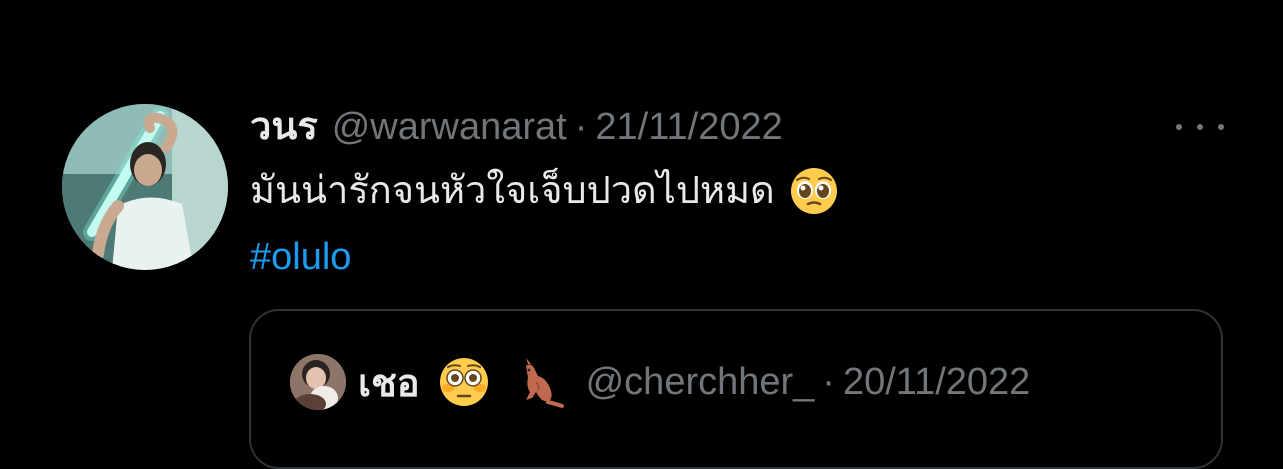  Describe the element at coordinates (464, 382) in the screenshot. I see `flushed-face-emoji` at that location.